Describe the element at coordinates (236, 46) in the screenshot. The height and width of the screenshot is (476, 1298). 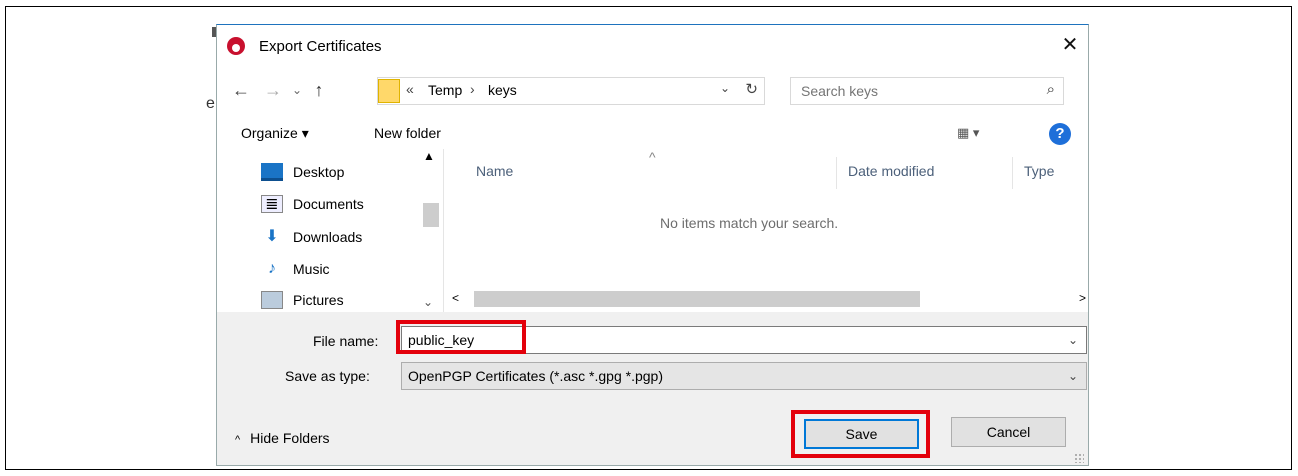
I see `kleopatra-app-icon` at that location.